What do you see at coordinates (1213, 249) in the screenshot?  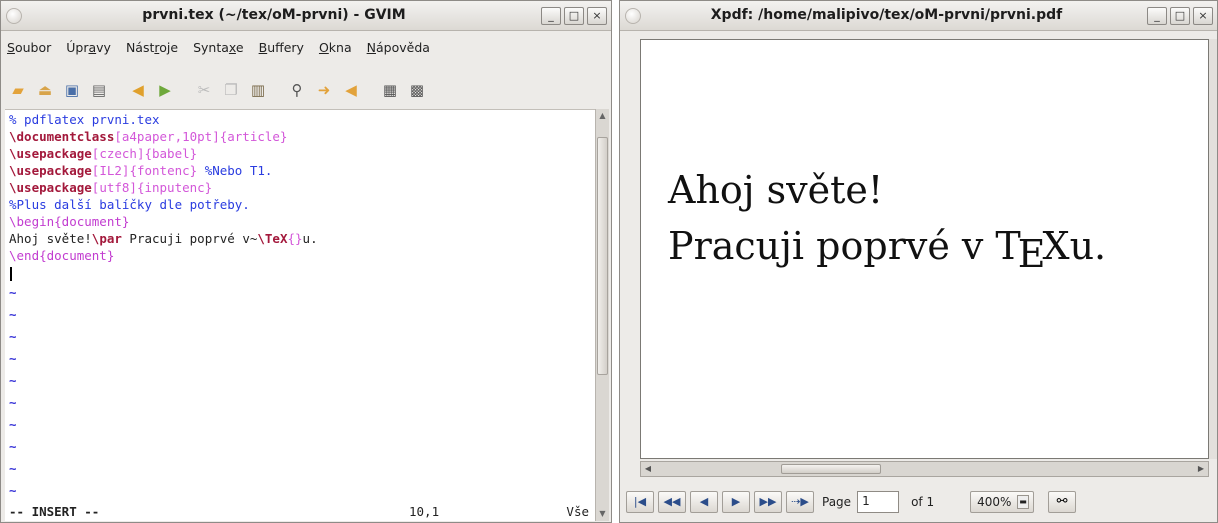 I see `pdf-vertical-scrollbar` at bounding box center [1213, 249].